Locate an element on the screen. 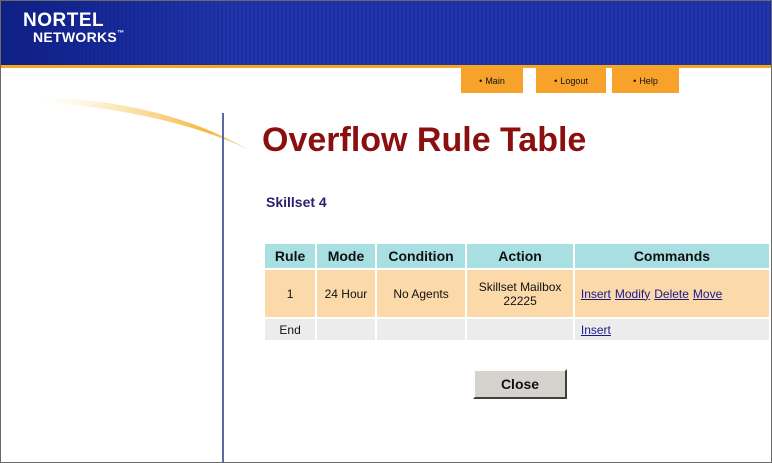  logo-trademark: ™ is located at coordinates (121, 33).